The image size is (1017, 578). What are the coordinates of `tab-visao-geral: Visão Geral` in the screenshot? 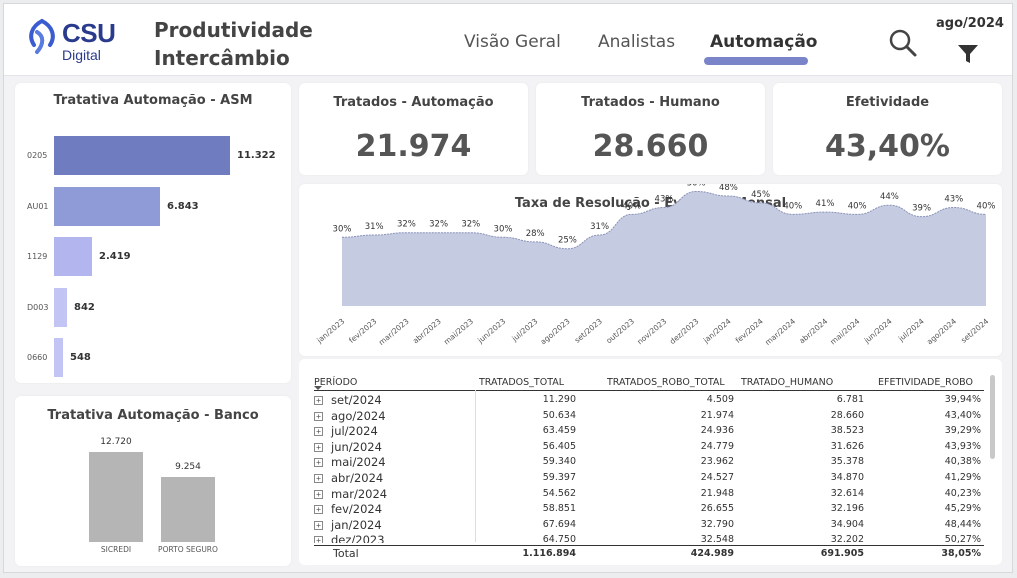 It's located at (512, 42).